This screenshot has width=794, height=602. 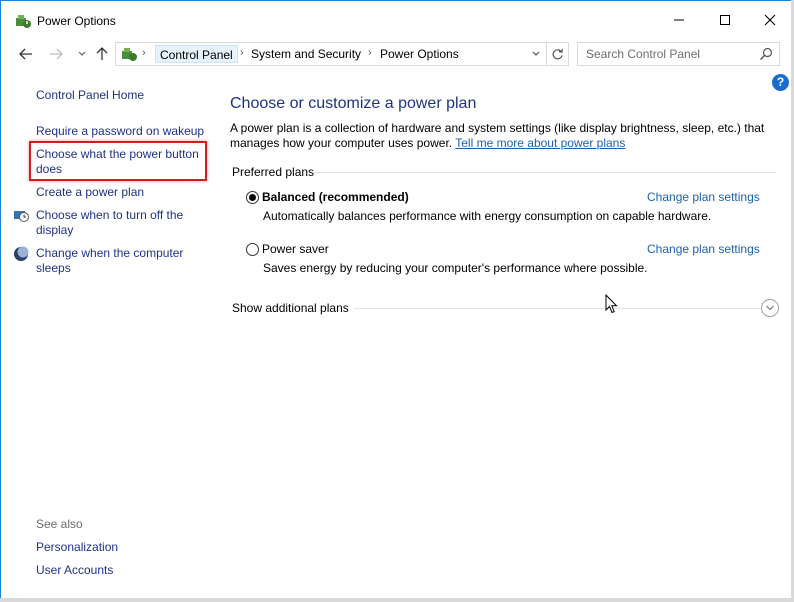 I want to click on back-button, so click(x=26, y=54).